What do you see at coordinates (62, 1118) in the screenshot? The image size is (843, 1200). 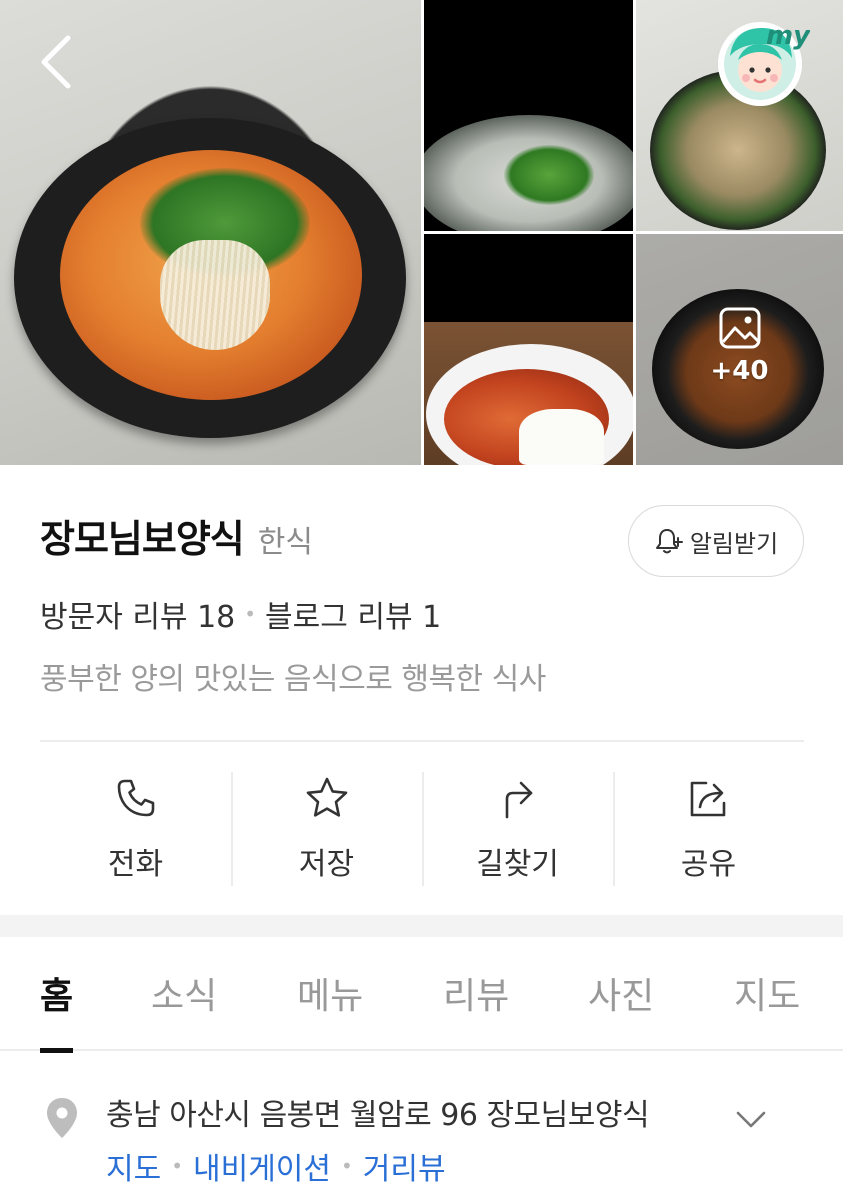 I see `location-pin-icon` at bounding box center [62, 1118].